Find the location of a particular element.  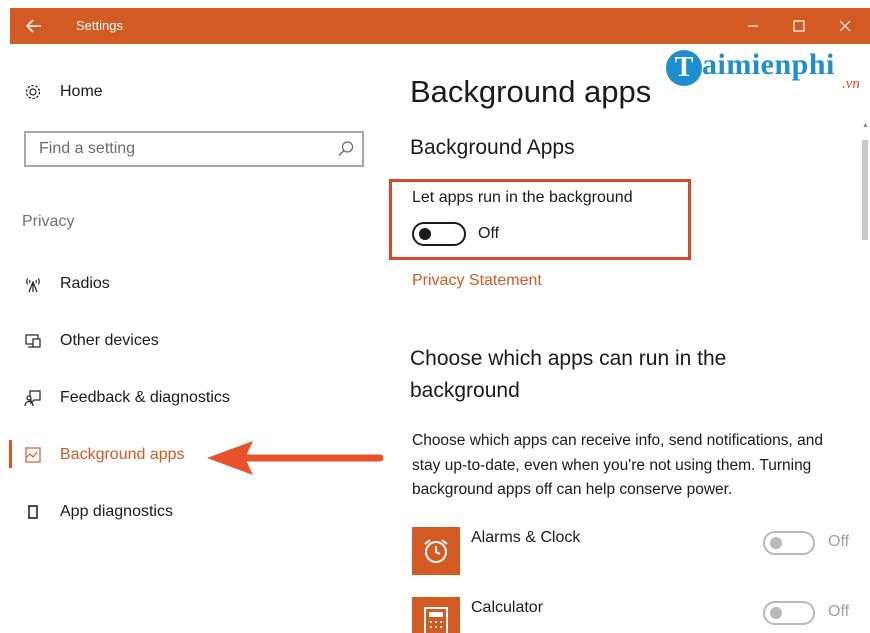

sidebar-item-feedback: Feedback & diagnostics is located at coordinates (126, 398).